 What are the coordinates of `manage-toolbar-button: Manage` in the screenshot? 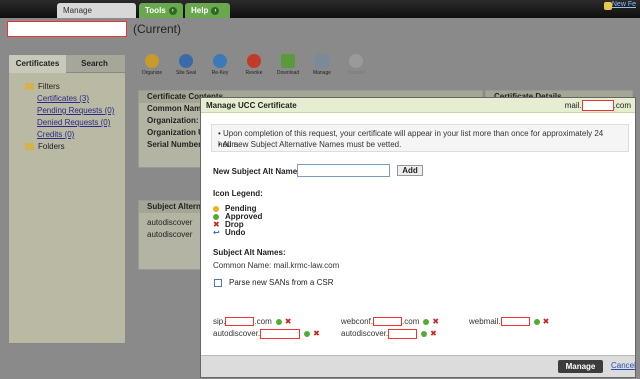 It's located at (322, 65).